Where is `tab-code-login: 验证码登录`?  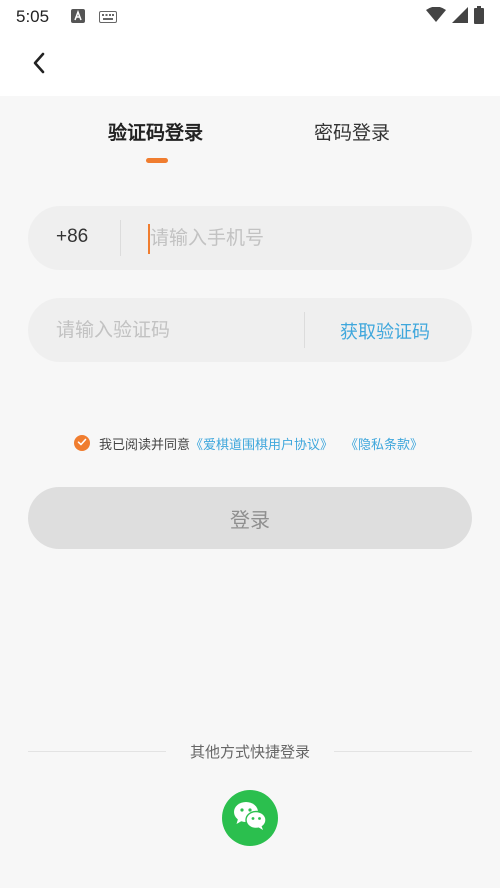 tab-code-login: 验证码登录 is located at coordinates (155, 131).